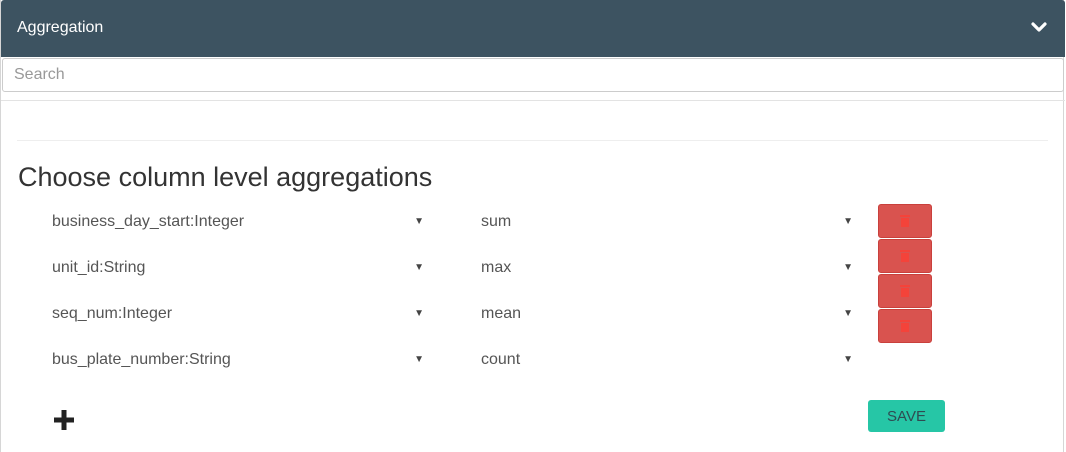 This screenshot has width=1066, height=452. Describe the element at coordinates (60, 27) in the screenshot. I see `panel-title: Aggregation` at that location.